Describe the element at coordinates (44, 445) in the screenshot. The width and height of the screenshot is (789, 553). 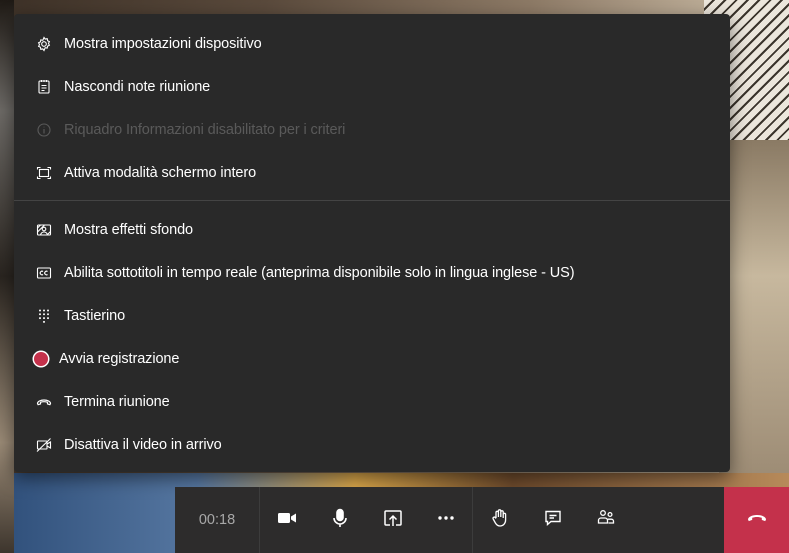
I see `video-off-icon` at that location.